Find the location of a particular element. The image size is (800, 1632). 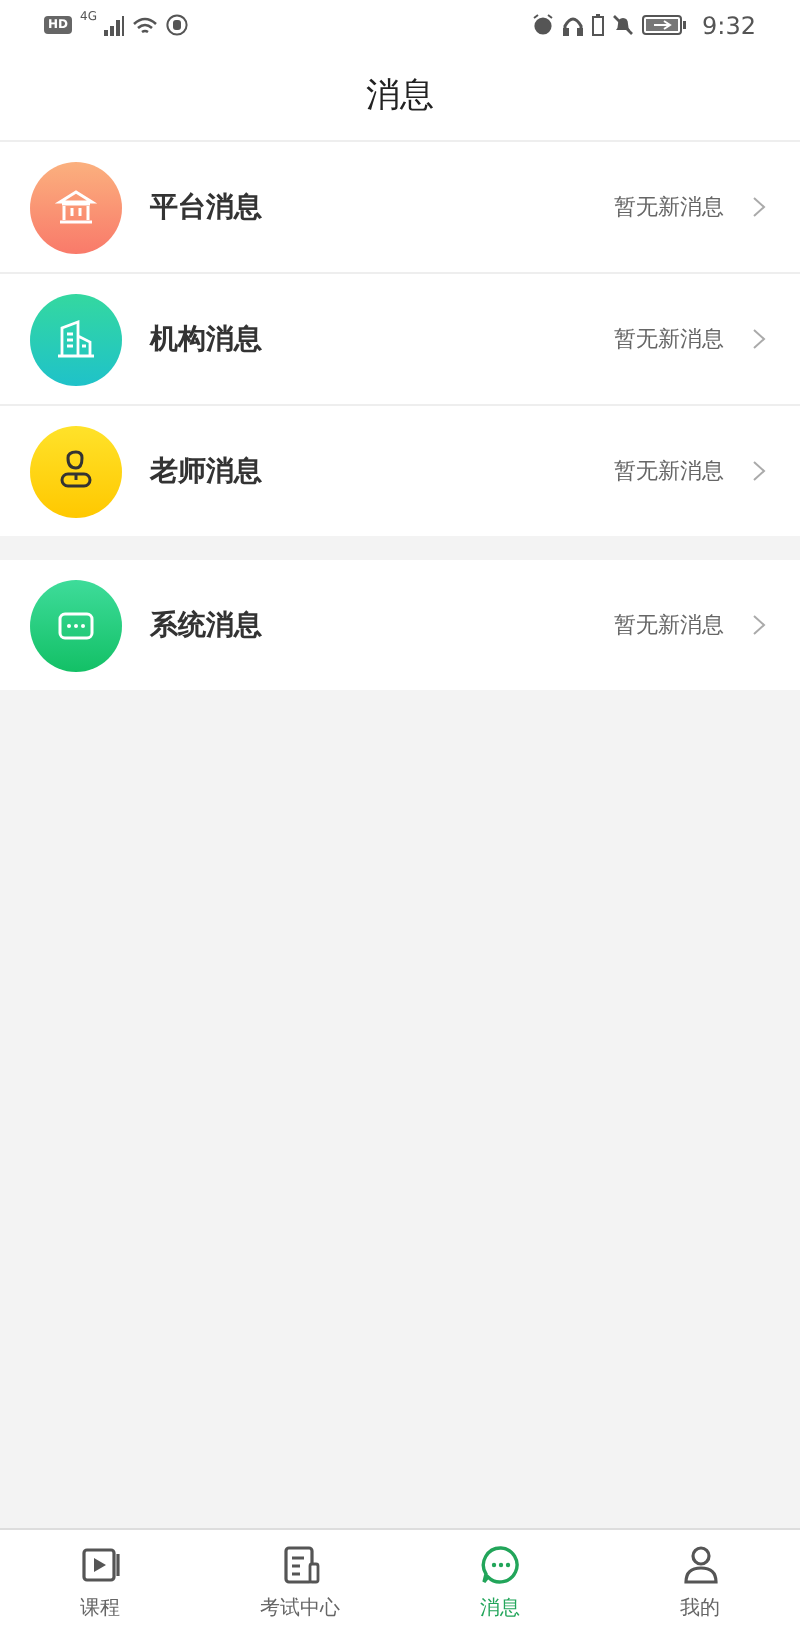

category-name: 平台消息 is located at coordinates (207, 207).